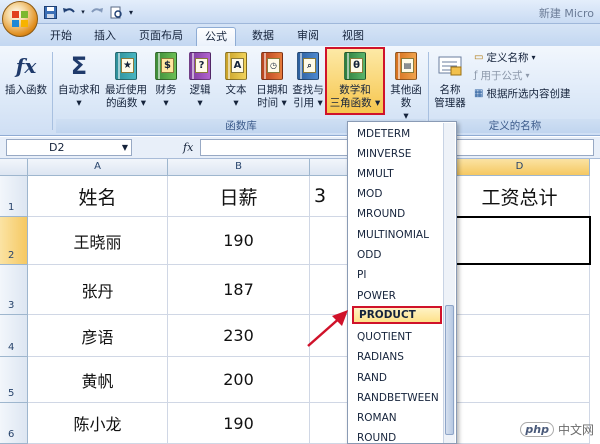 This screenshot has width=600, height=444. Describe the element at coordinates (200, 80) in the screenshot. I see `logical-button: ? 逻辑 ▾` at that location.